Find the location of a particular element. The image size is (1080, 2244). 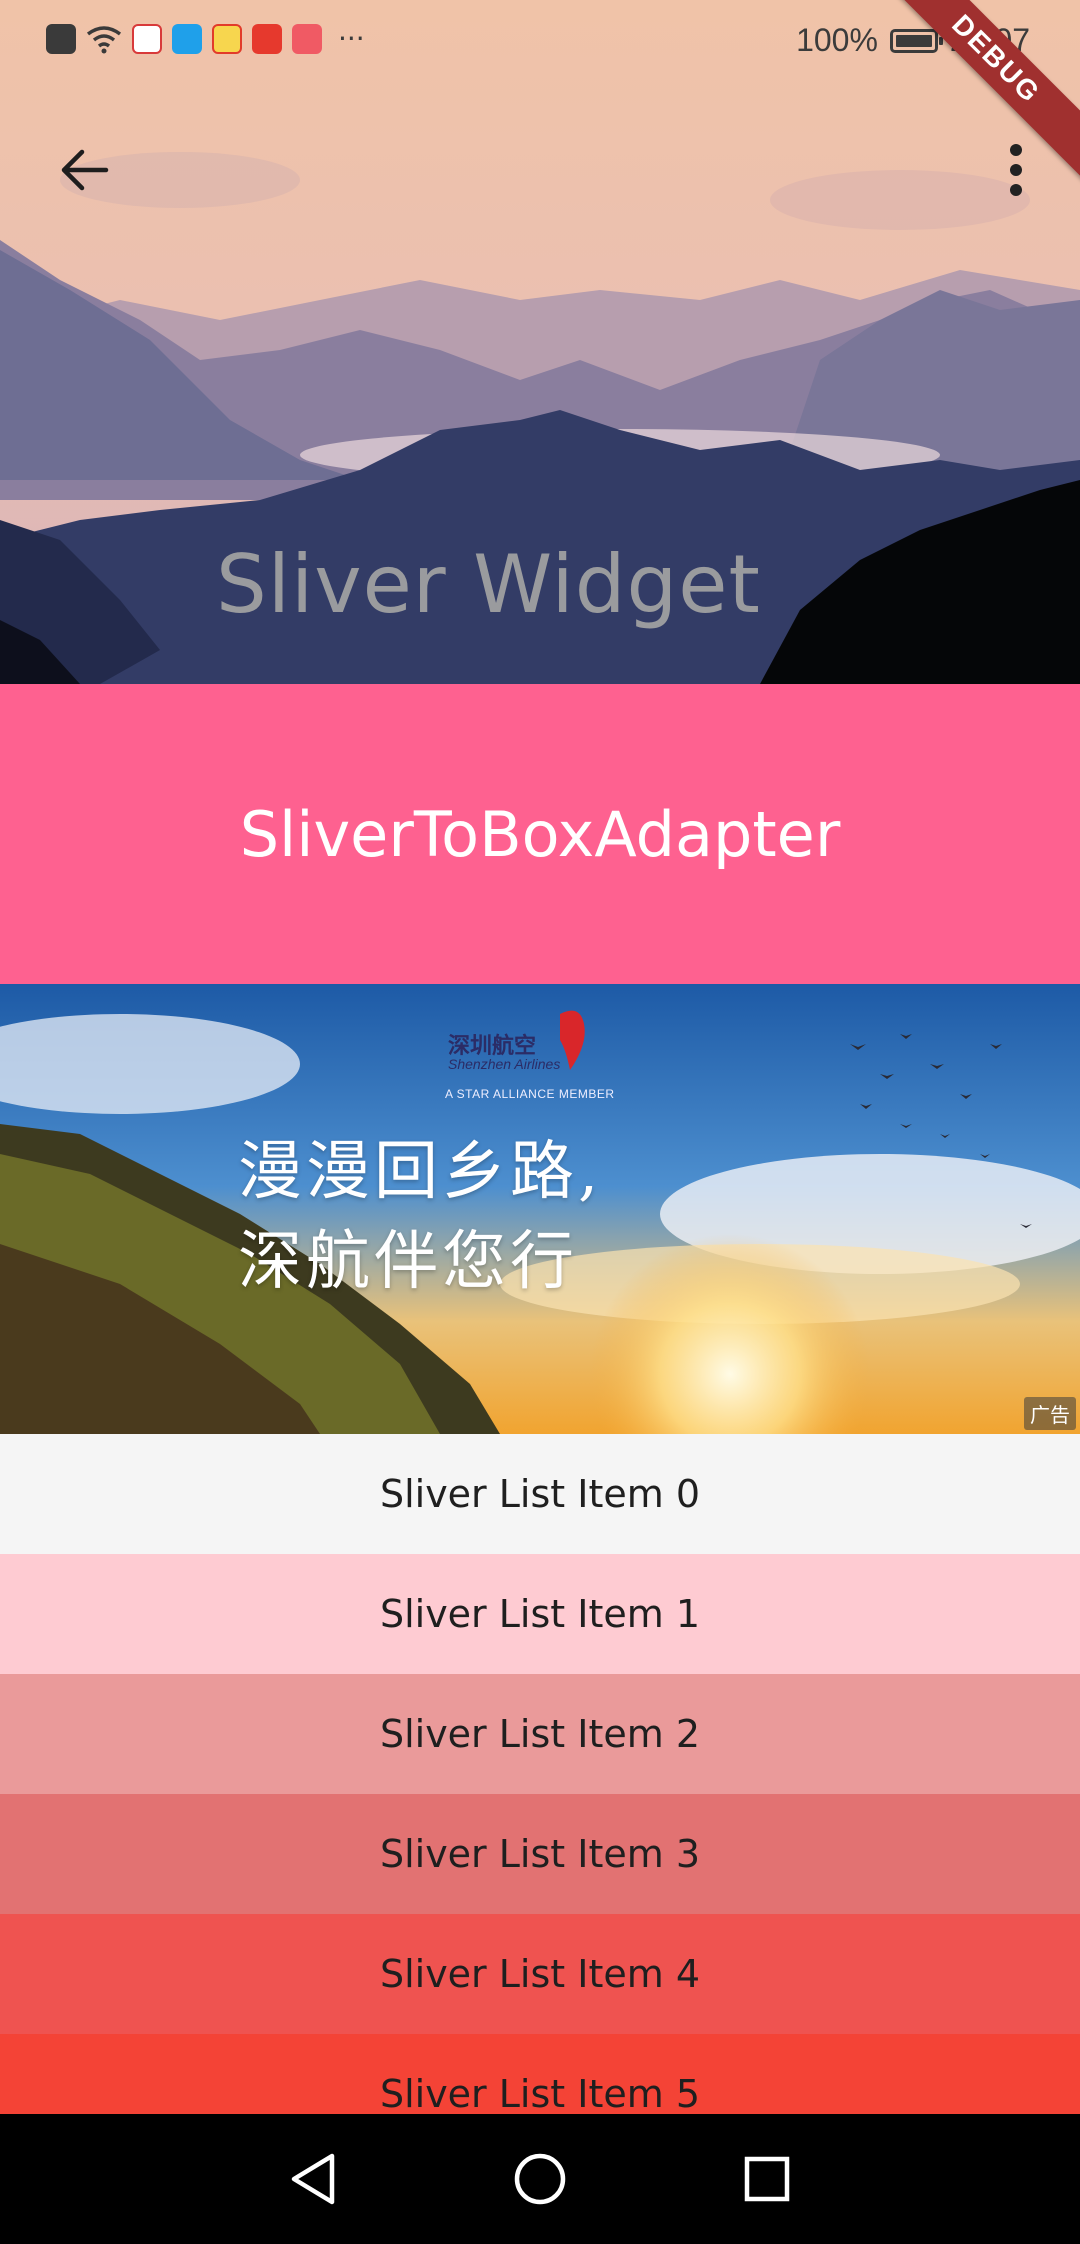

list-item-label: Sliver List Item 2 is located at coordinates (540, 1734).